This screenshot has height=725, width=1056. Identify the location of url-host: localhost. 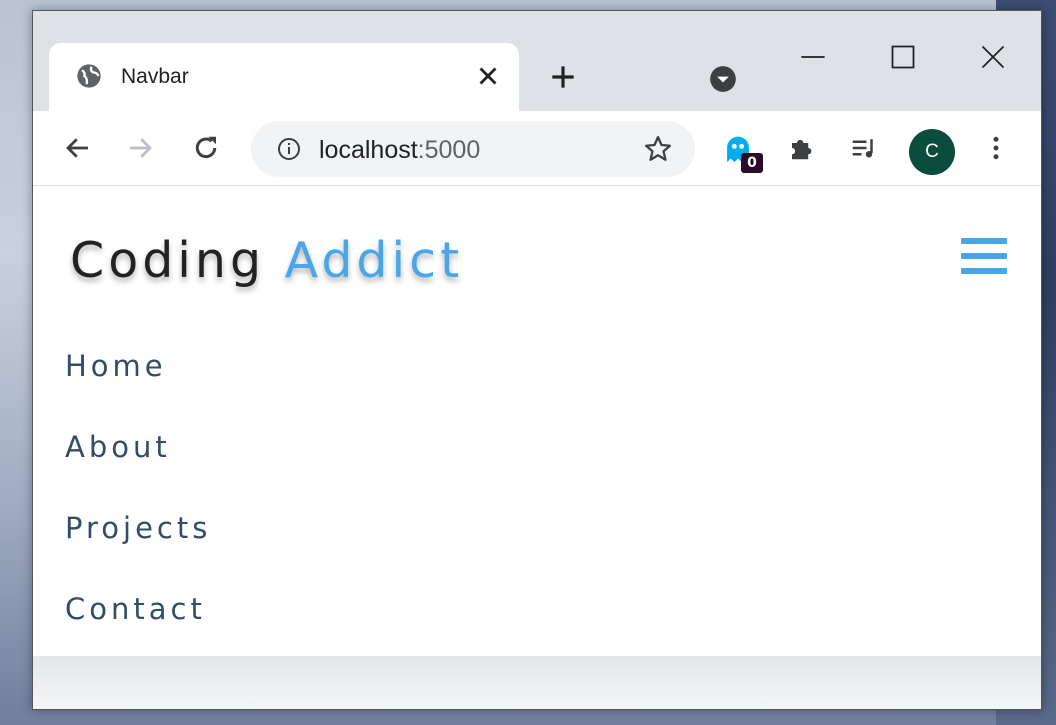
(368, 150).